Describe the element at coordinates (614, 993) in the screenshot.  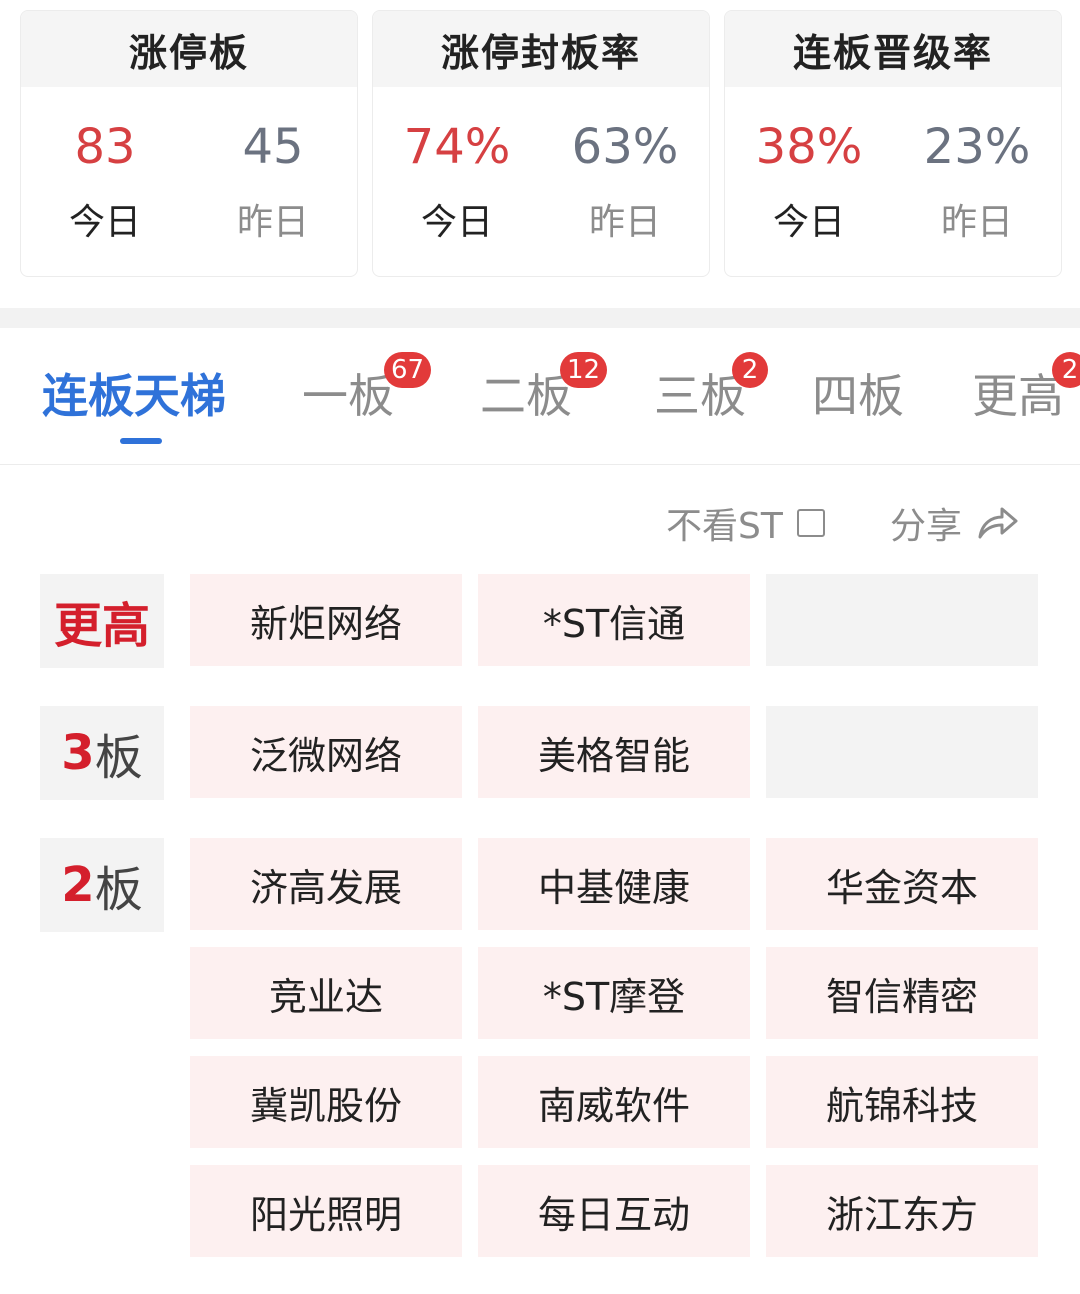
I see `stock-cell: *ST摩登` at that location.